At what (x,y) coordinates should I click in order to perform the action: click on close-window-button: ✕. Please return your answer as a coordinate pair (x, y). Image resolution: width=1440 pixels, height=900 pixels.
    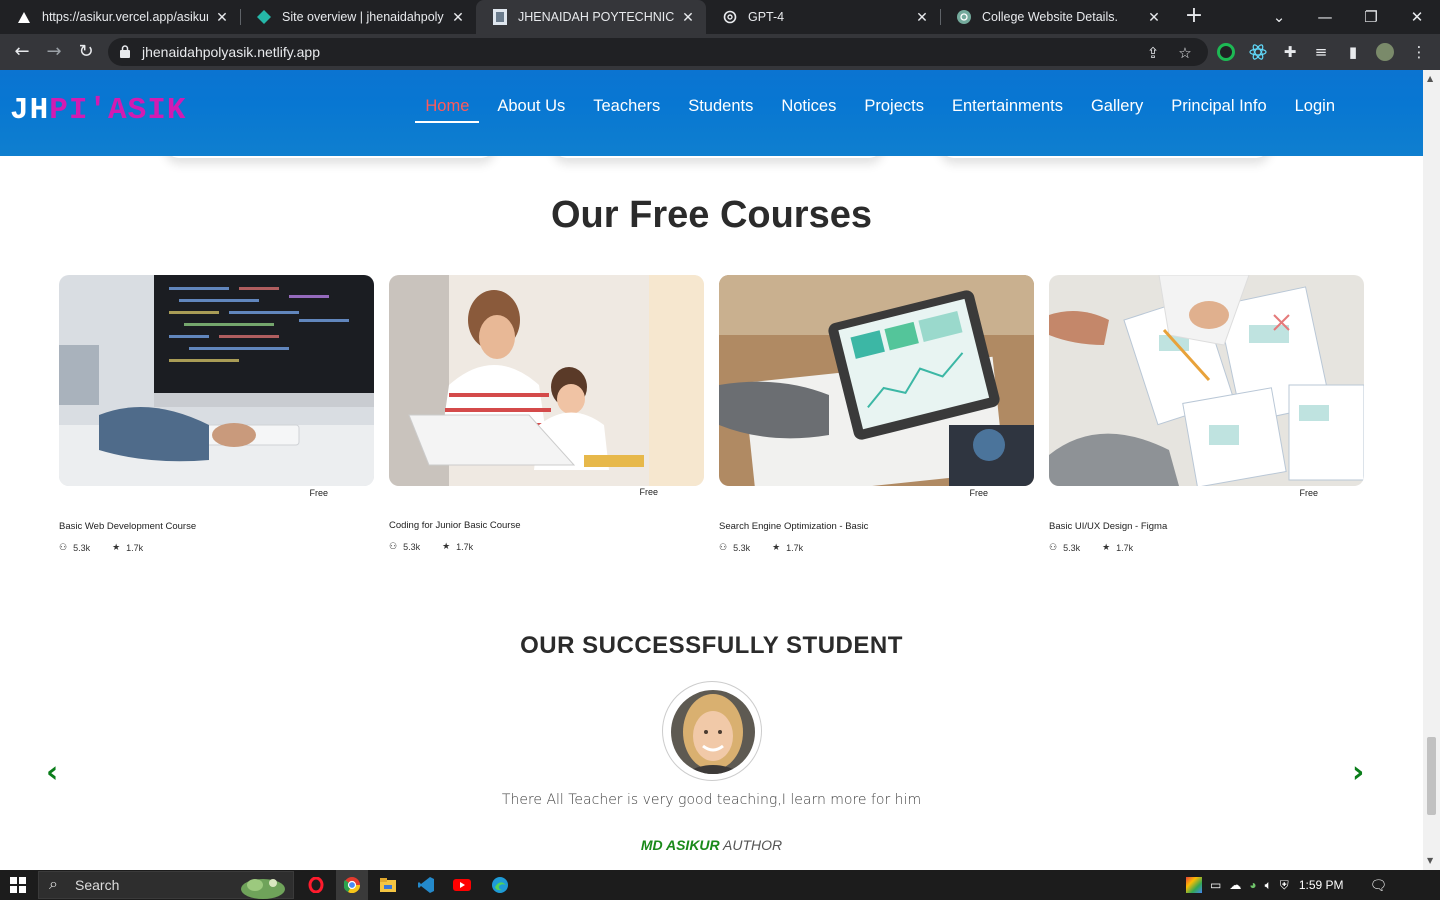
    Looking at the image, I should click on (1417, 17).